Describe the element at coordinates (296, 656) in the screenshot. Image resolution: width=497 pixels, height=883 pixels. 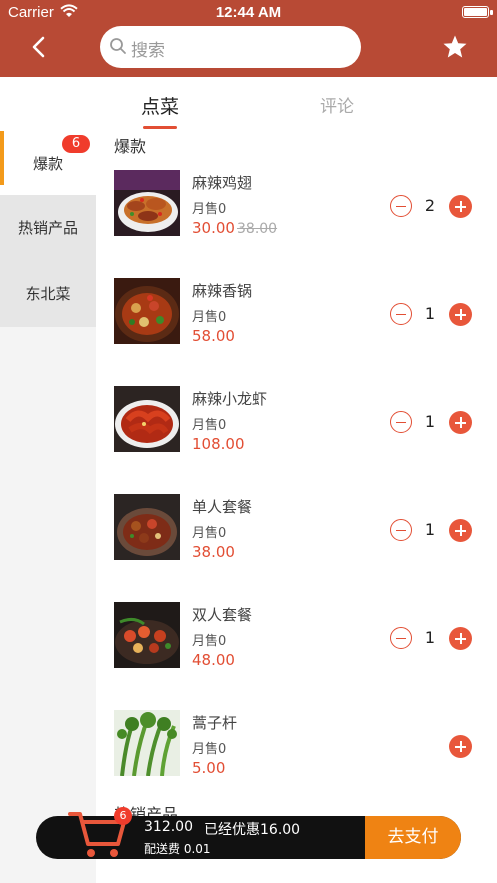
I see `menu-item: 双人套餐 月售0 48.00 1` at that location.